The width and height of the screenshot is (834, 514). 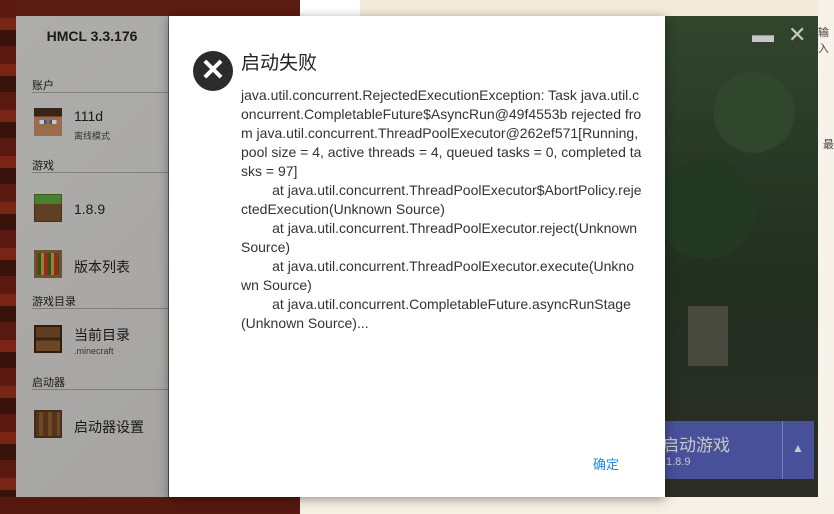 I want to click on desktop-top-strip, so click(x=417, y=8).